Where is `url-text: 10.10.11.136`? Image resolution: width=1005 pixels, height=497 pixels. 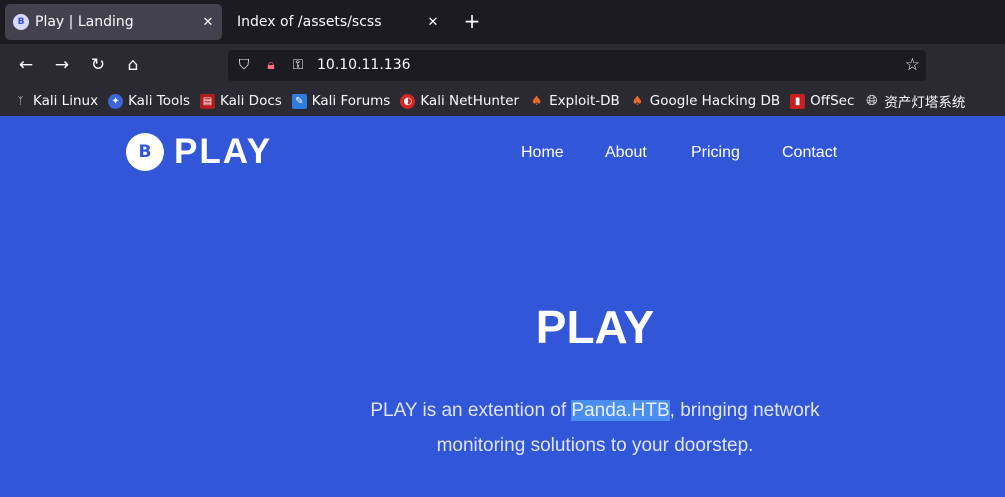 url-text: 10.10.11.136 is located at coordinates (364, 65).